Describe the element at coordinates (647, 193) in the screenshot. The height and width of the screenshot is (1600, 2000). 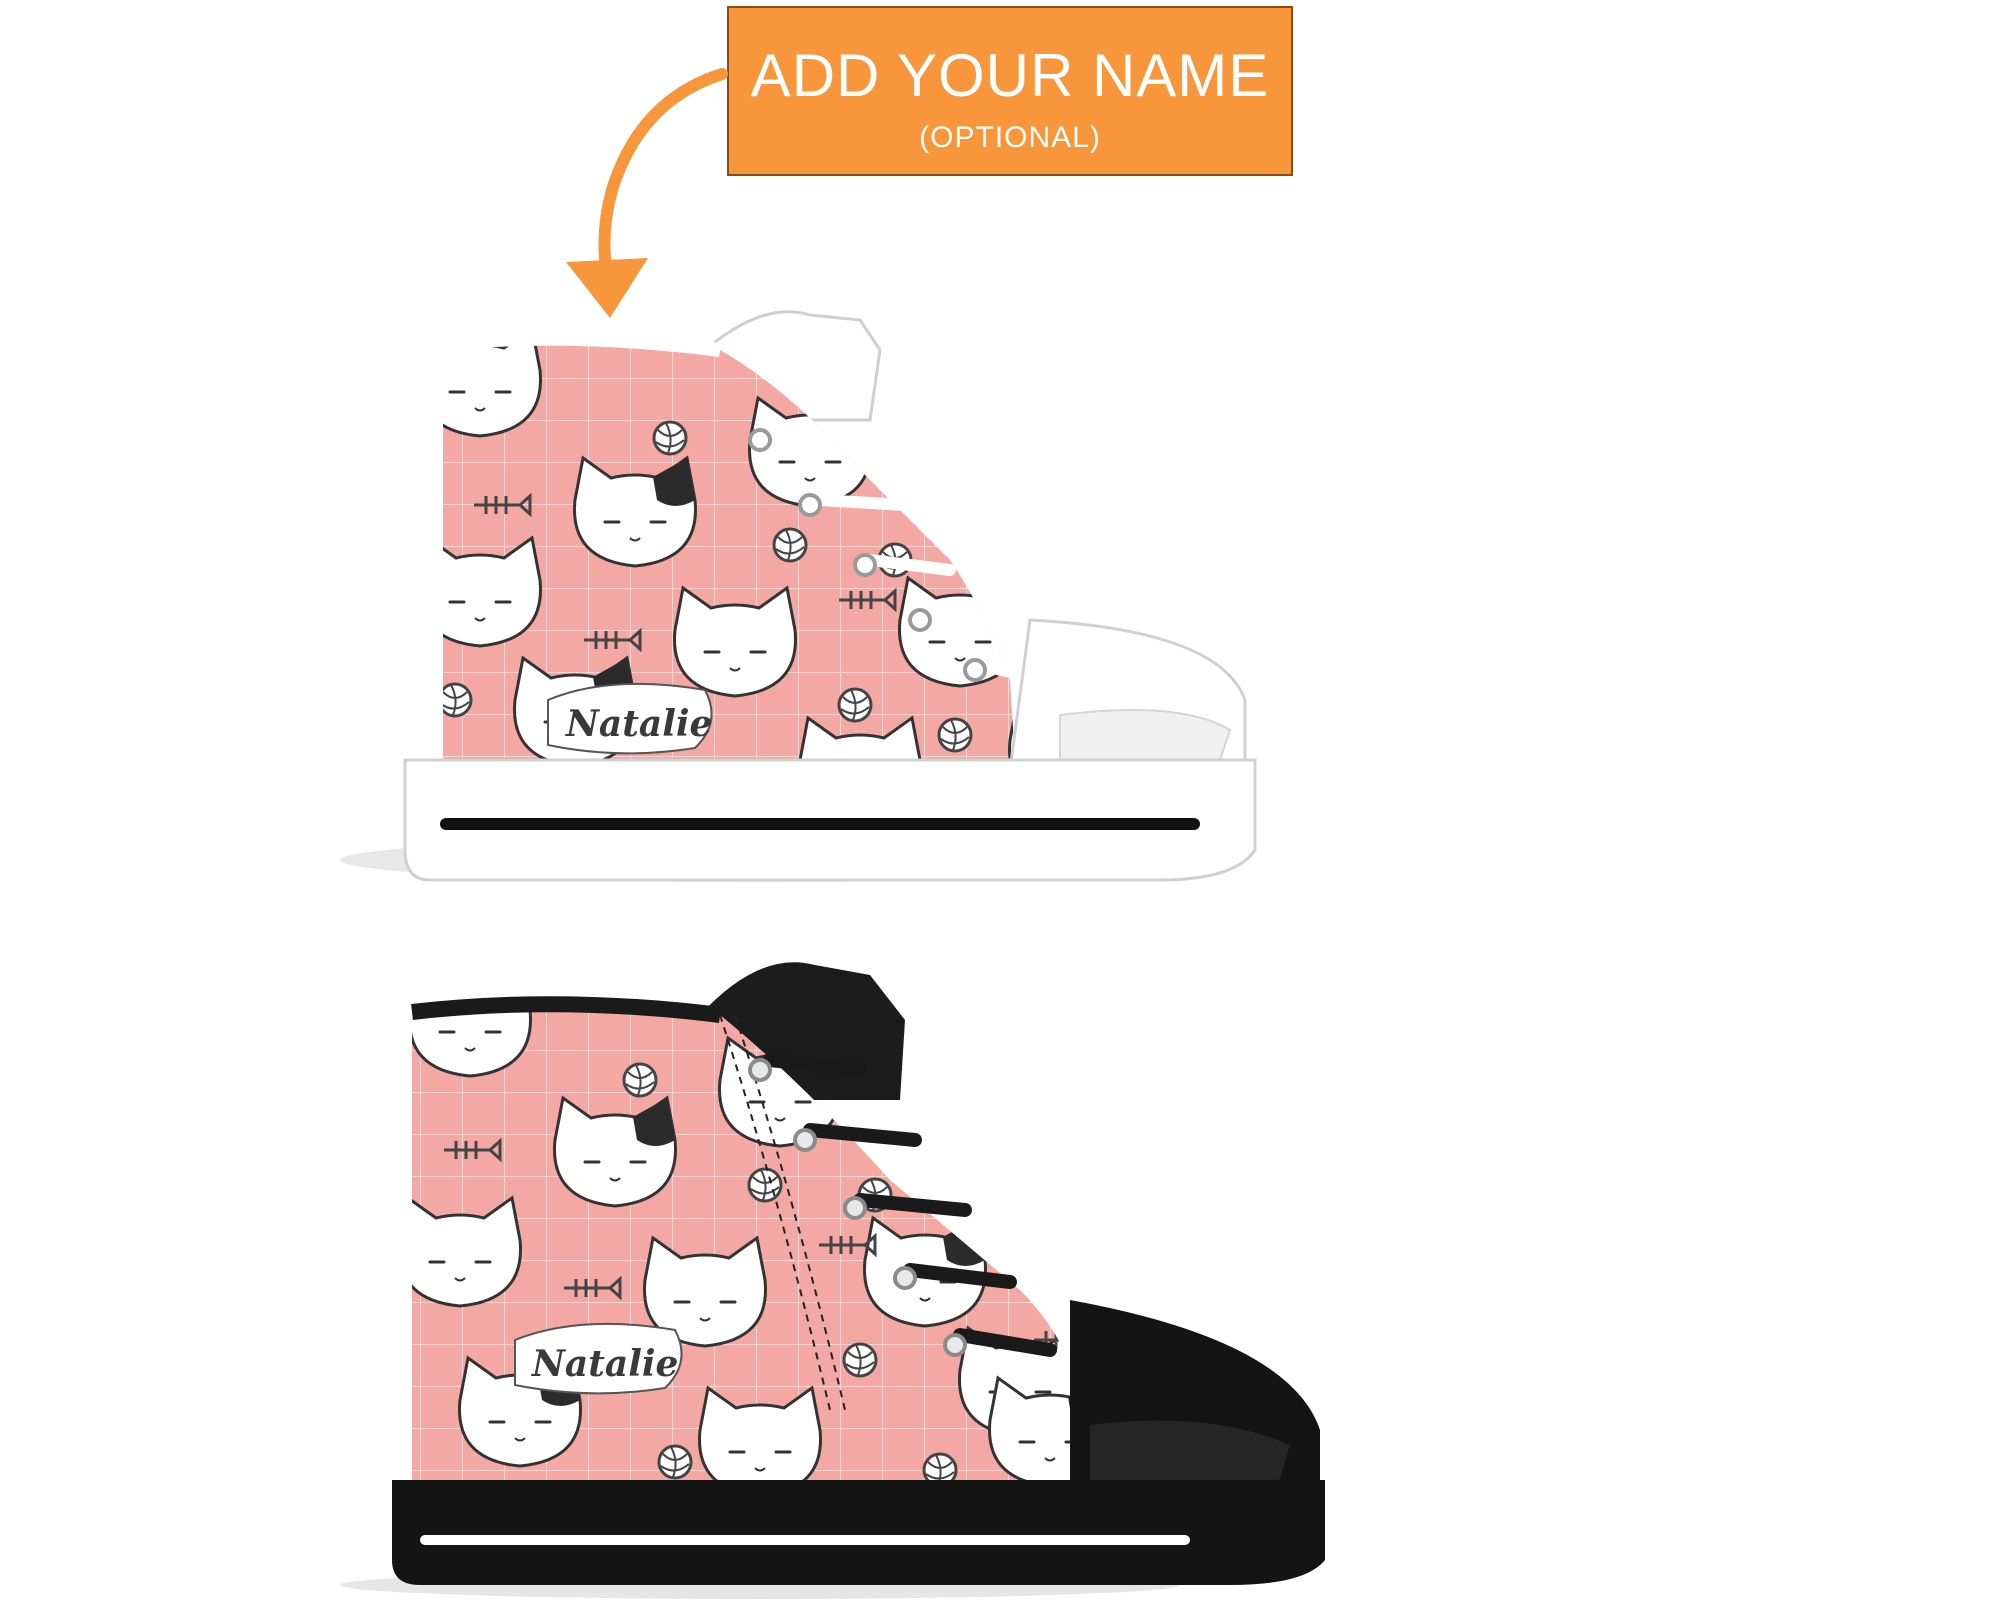
I see `arrow-icon` at that location.